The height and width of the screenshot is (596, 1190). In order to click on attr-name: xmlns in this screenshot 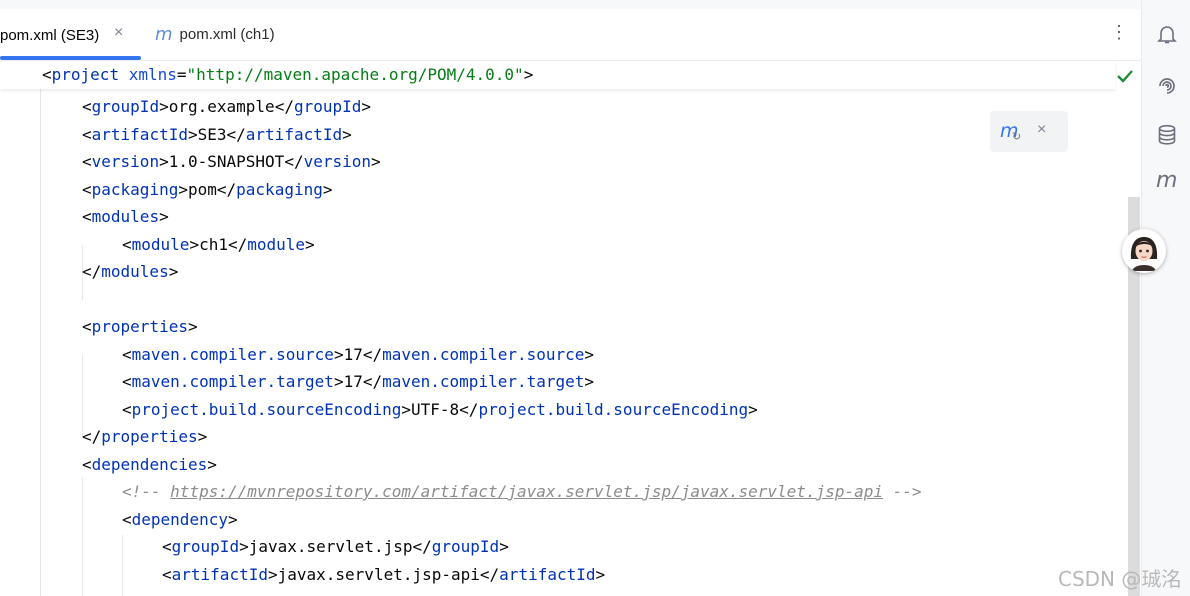, I will do `click(152, 74)`.